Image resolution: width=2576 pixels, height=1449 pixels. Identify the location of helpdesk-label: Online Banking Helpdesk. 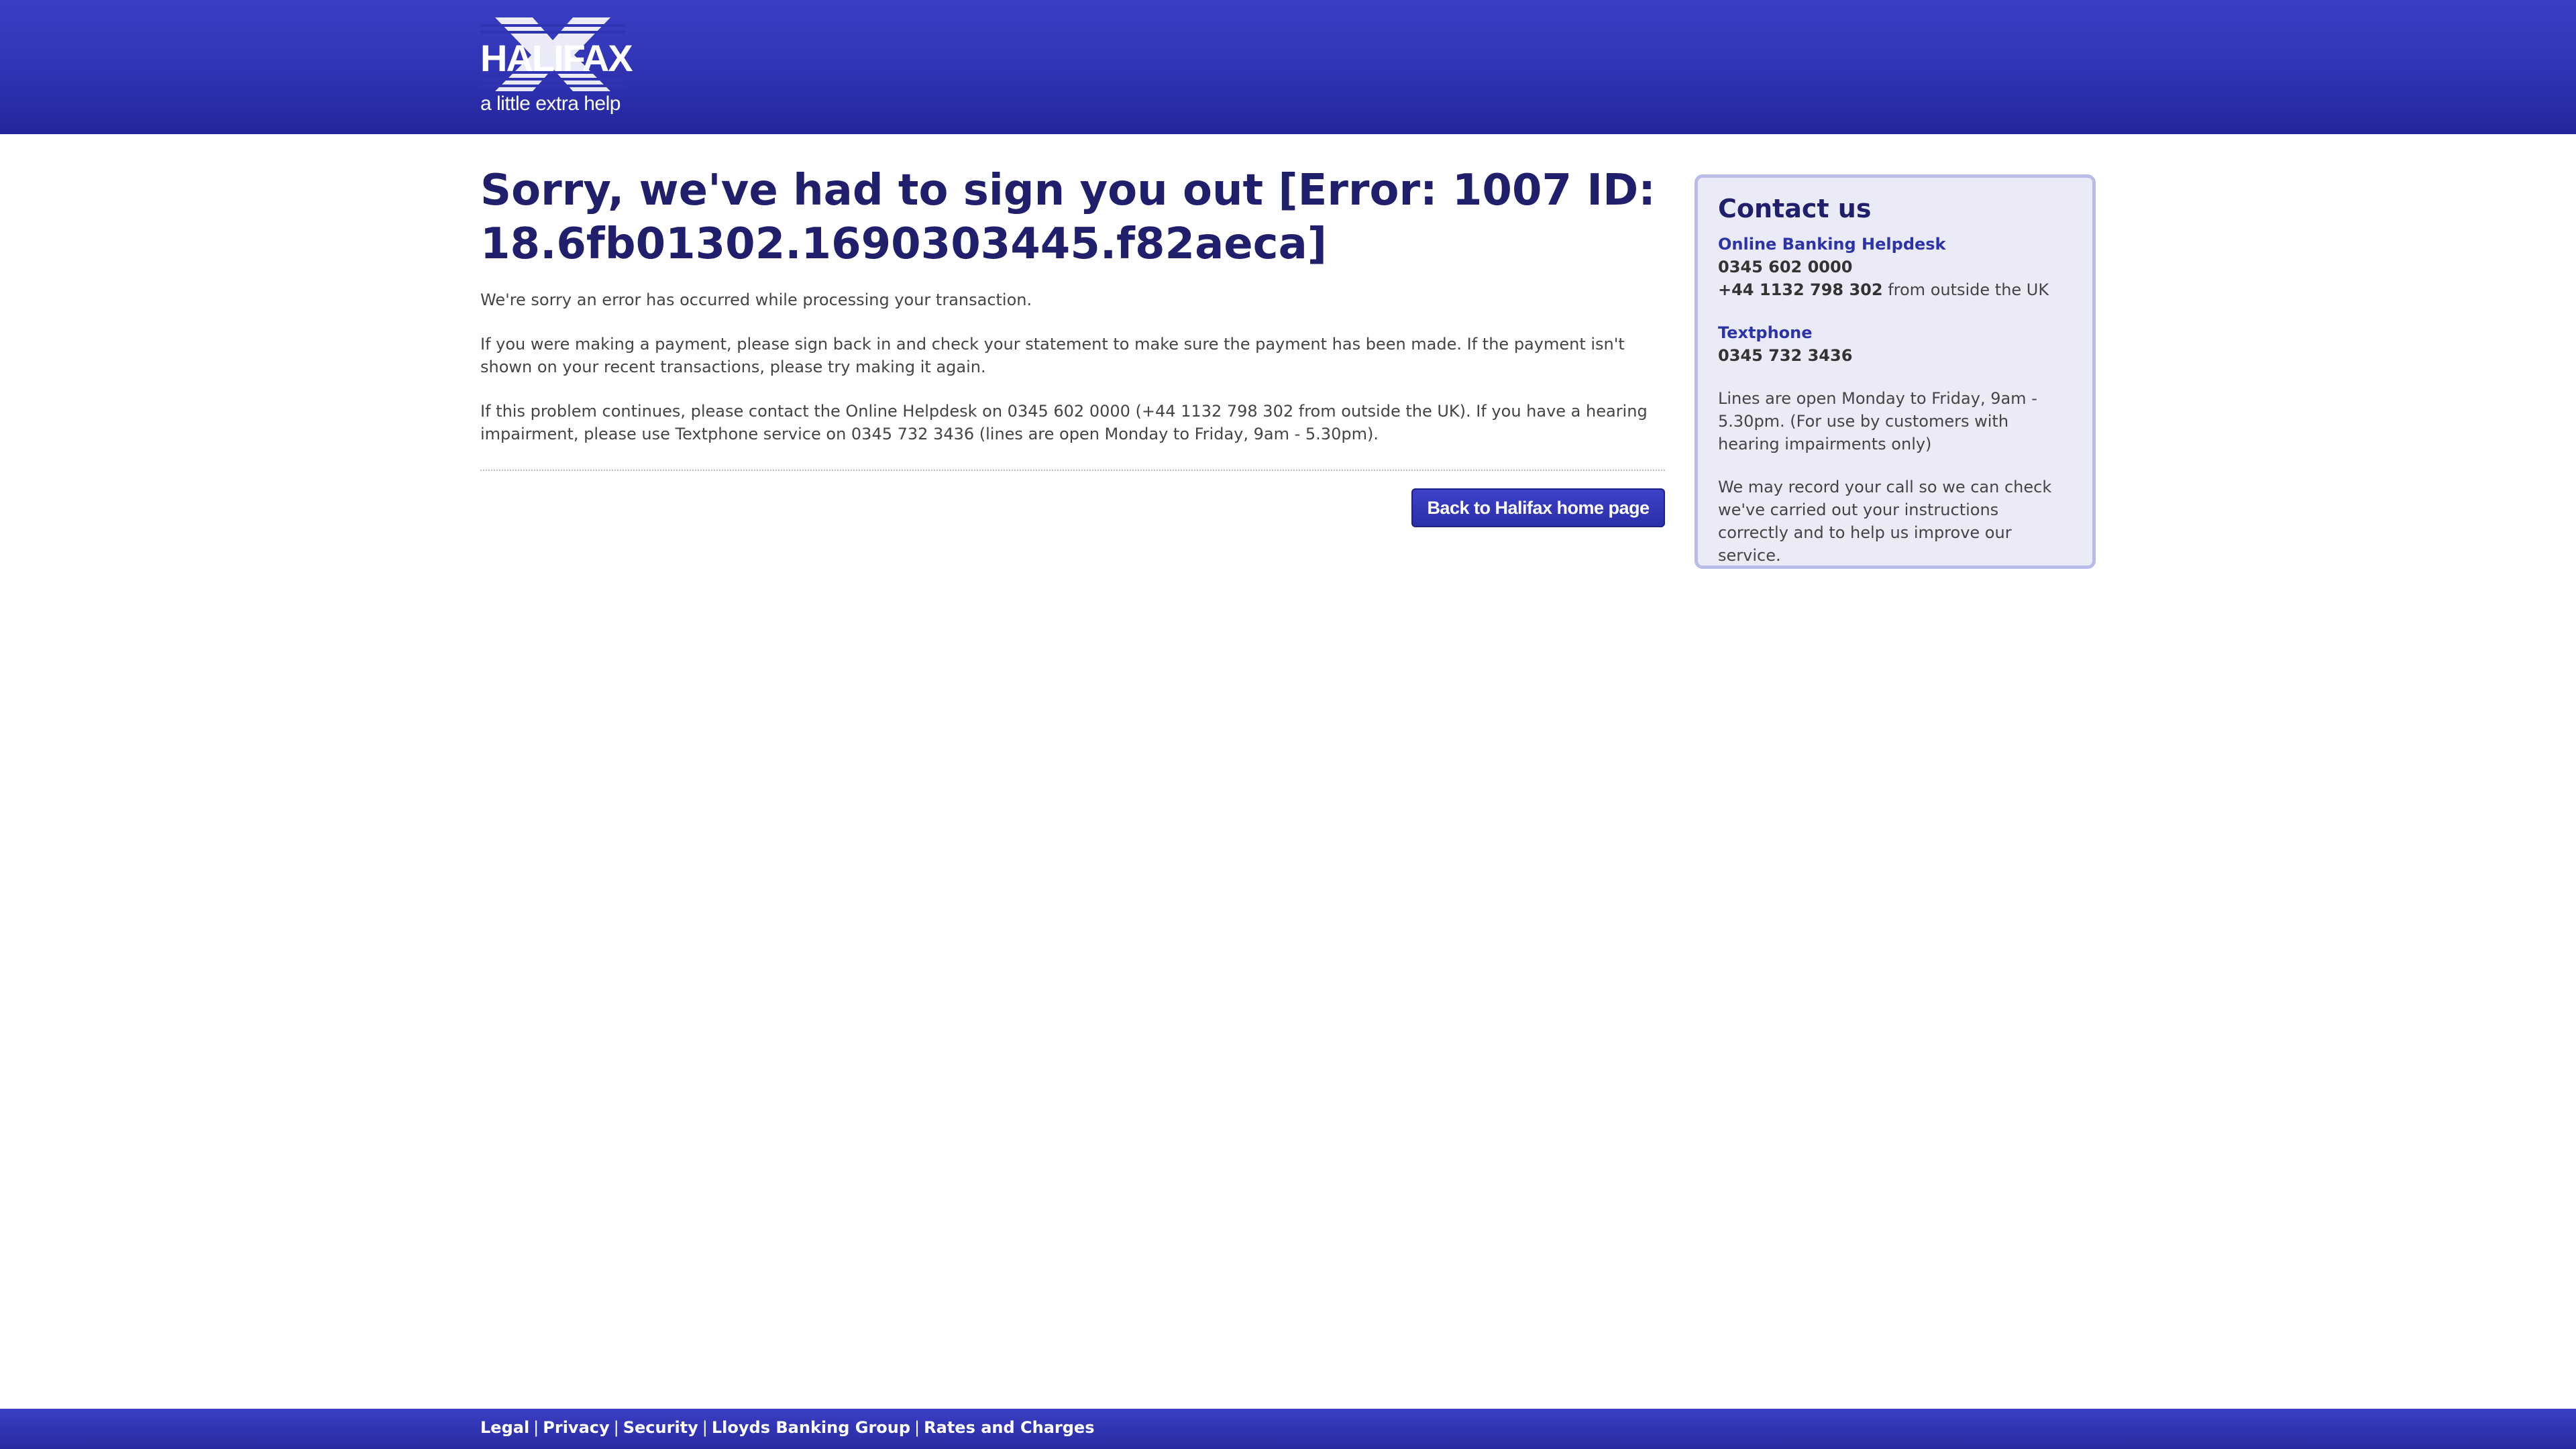
(1832, 244).